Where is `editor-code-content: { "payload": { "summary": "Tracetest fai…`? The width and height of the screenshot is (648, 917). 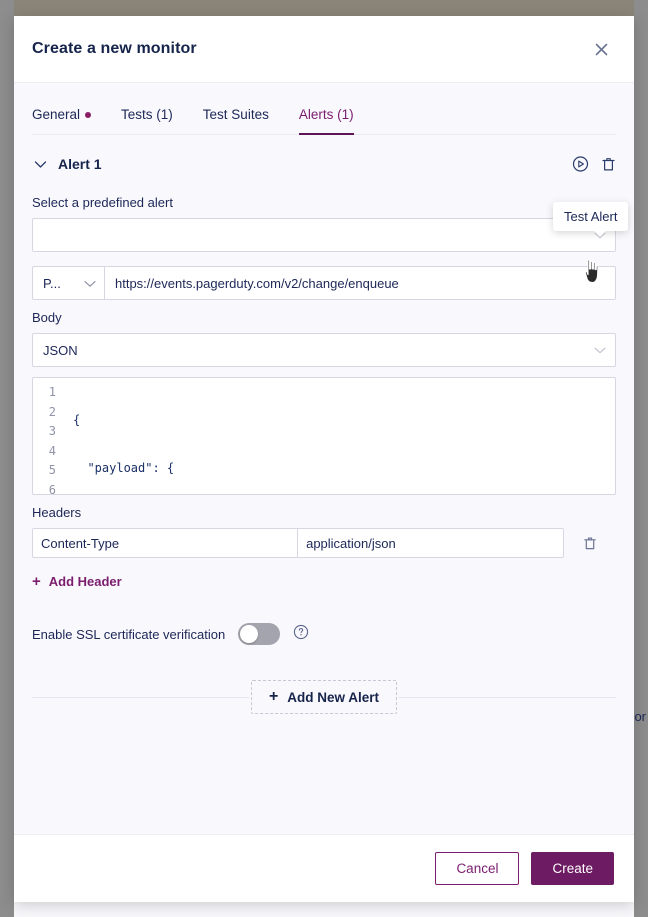 editor-code-content: { "payload": { "summary": "Tracetest fai… is located at coordinates (339, 436).